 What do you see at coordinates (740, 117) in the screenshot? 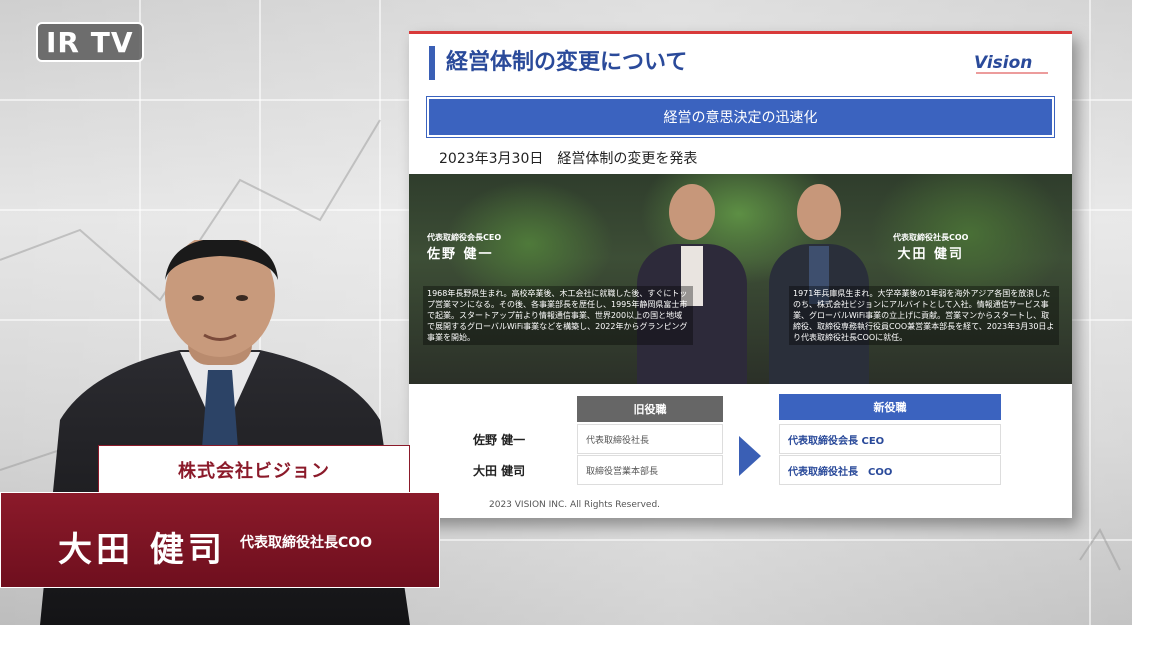
I see `banner-decision-speed: 経営の意思決定の迅速化` at bounding box center [740, 117].